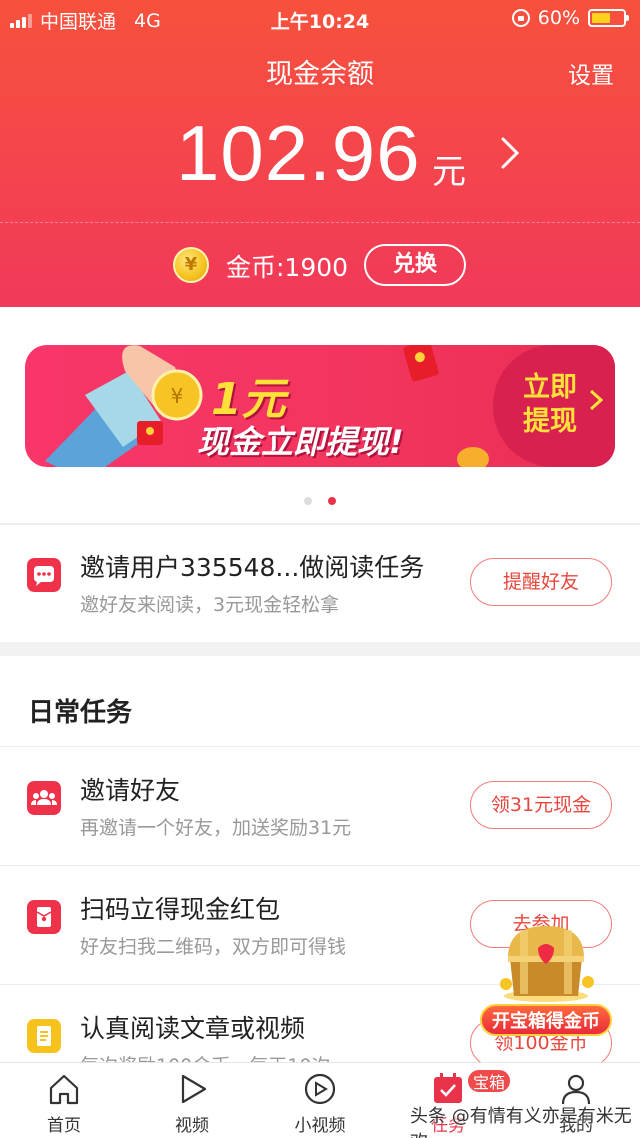 Image resolution: width=640 pixels, height=1138 pixels. I want to click on dashed-divider, so click(320, 222).